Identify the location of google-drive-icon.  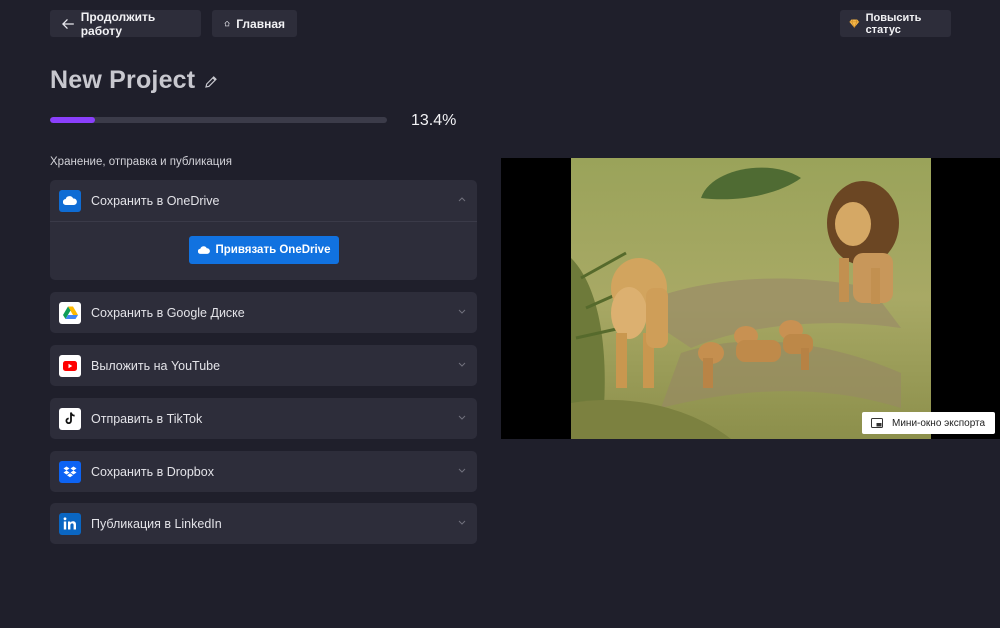
(70, 312).